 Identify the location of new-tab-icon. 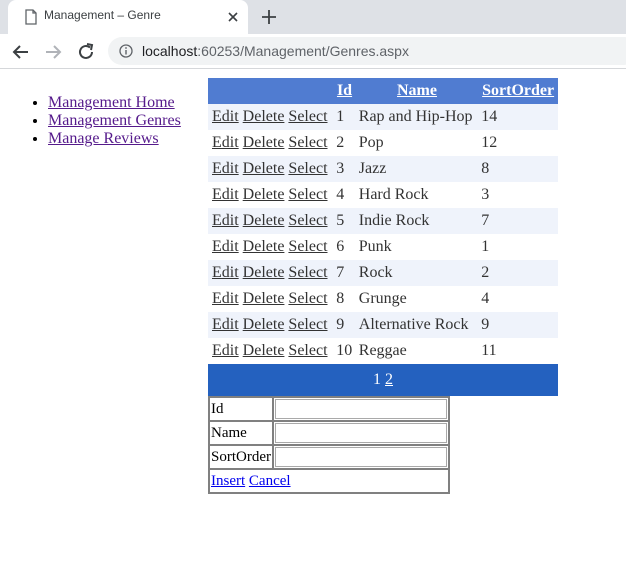
(269, 17).